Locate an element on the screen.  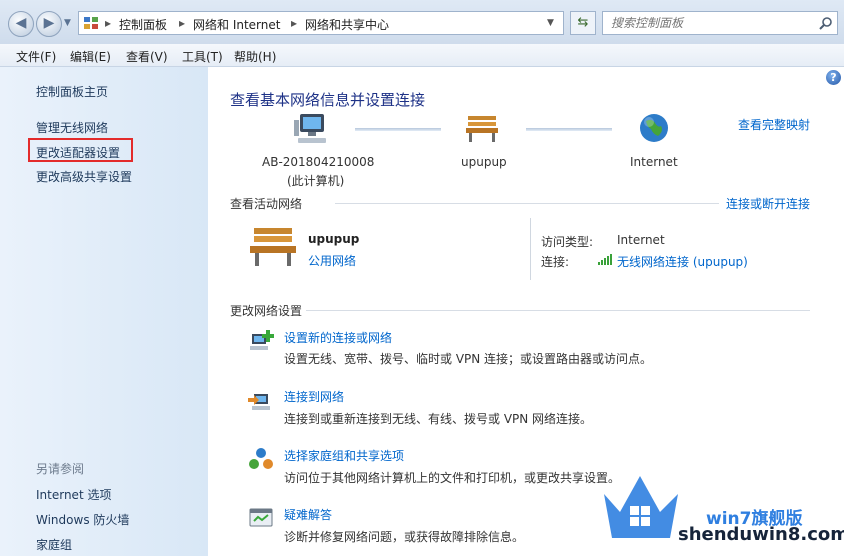
network-bench-icon is located at coordinates (482, 129).